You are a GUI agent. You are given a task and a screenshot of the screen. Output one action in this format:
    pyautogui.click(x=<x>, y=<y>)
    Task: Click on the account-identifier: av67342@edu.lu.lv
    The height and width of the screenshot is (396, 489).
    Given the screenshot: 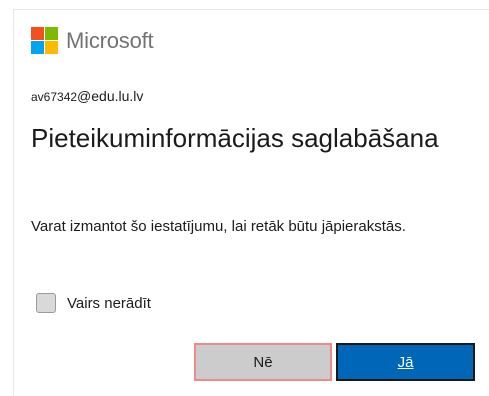 What is the action you would take?
    pyautogui.click(x=87, y=96)
    